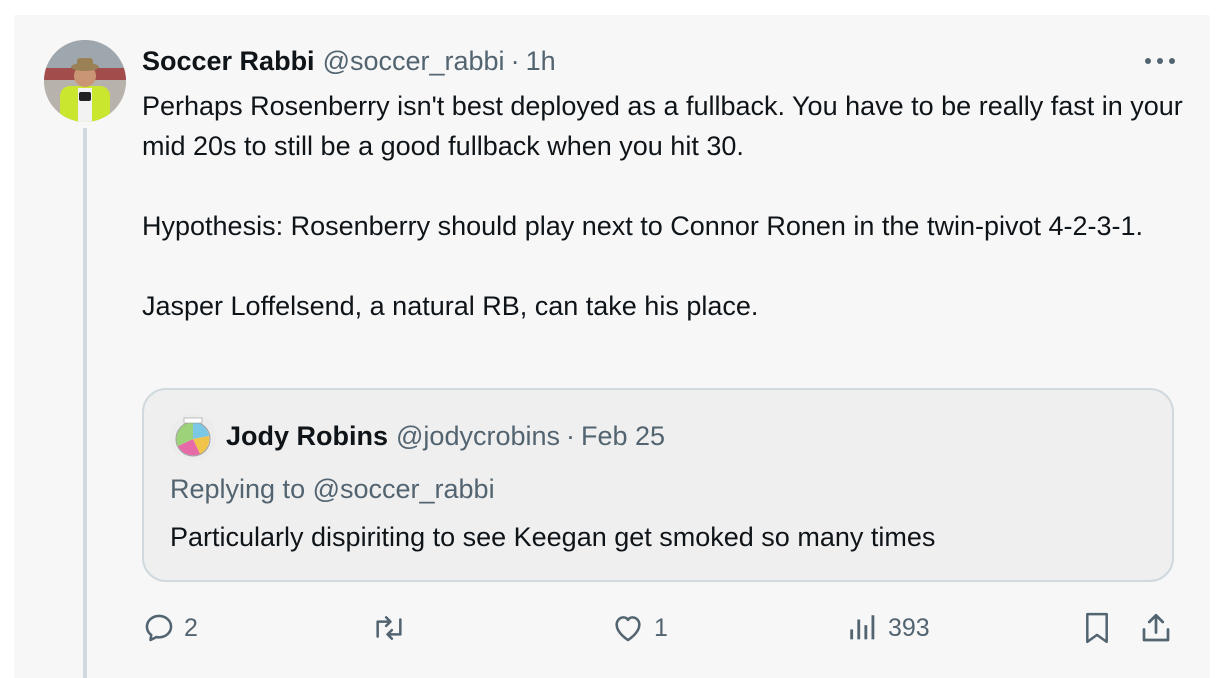 The height and width of the screenshot is (678, 1220). I want to click on views-icon, so click(862, 627).